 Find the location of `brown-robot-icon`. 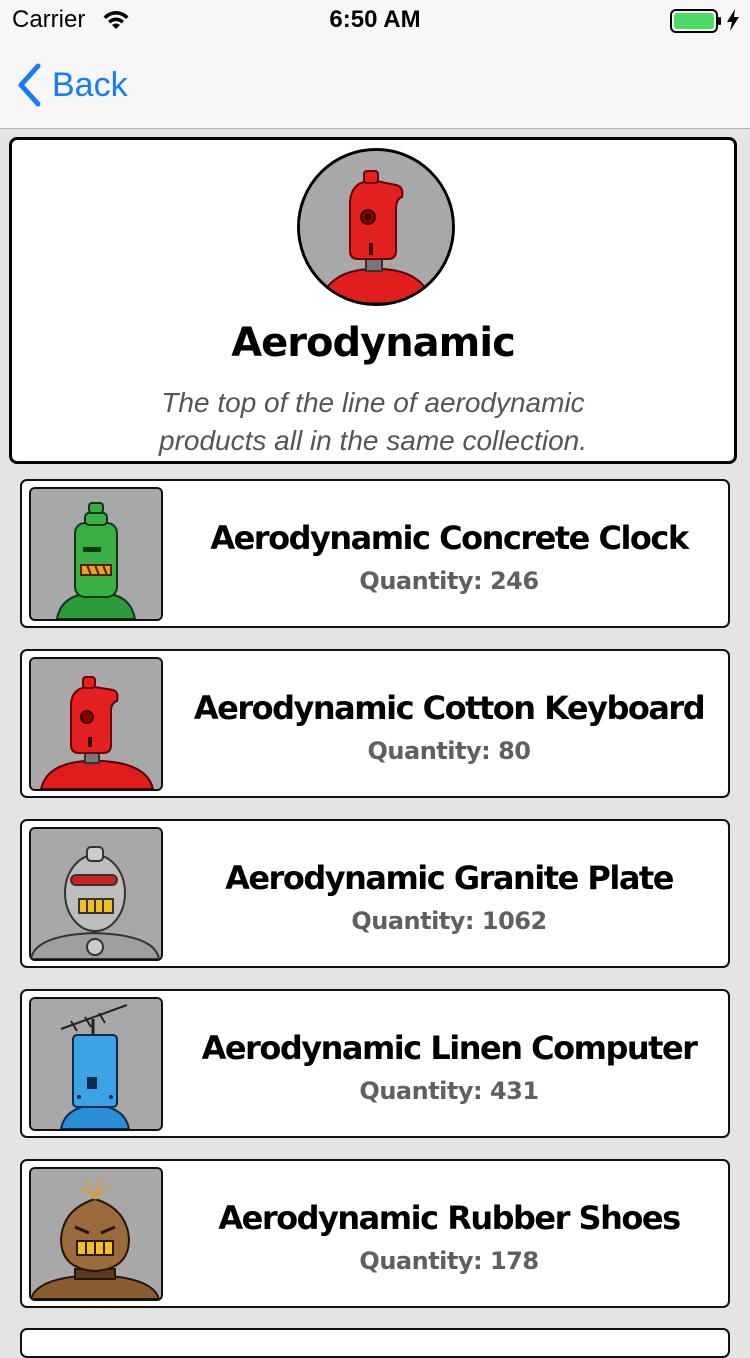

brown-robot-icon is located at coordinates (96, 1234).